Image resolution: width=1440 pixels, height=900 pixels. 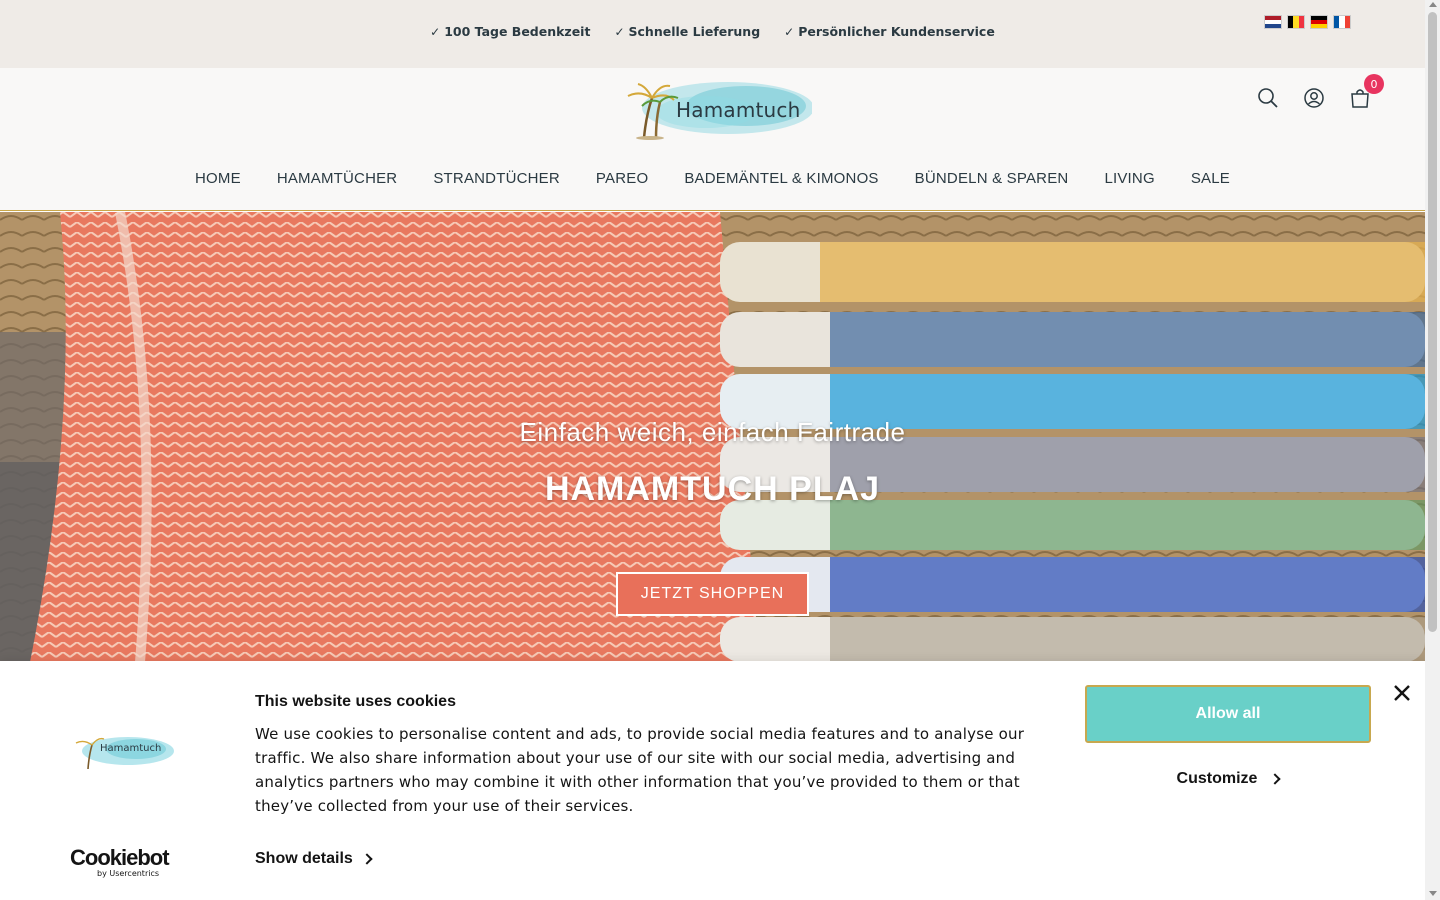 What do you see at coordinates (1217, 778) in the screenshot?
I see `customize-label: Customize` at bounding box center [1217, 778].